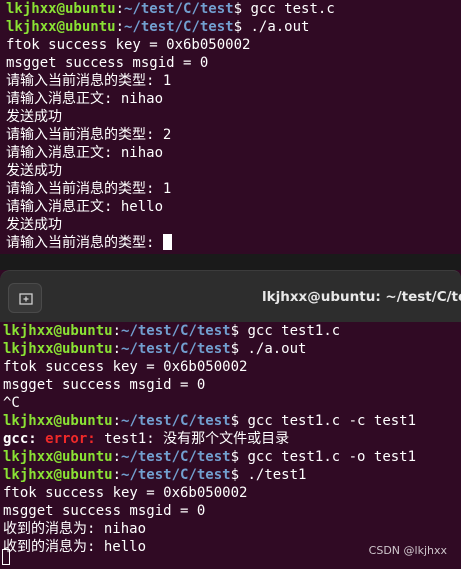 The image size is (461, 569). Describe the element at coordinates (11, 403) in the screenshot. I see `output-text: ^C` at that location.